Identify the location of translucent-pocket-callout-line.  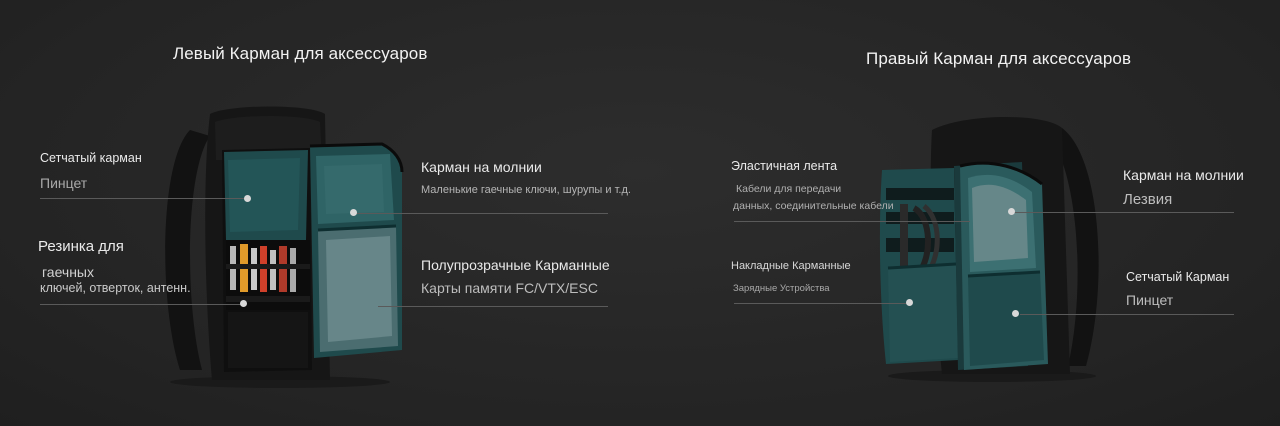
(493, 306).